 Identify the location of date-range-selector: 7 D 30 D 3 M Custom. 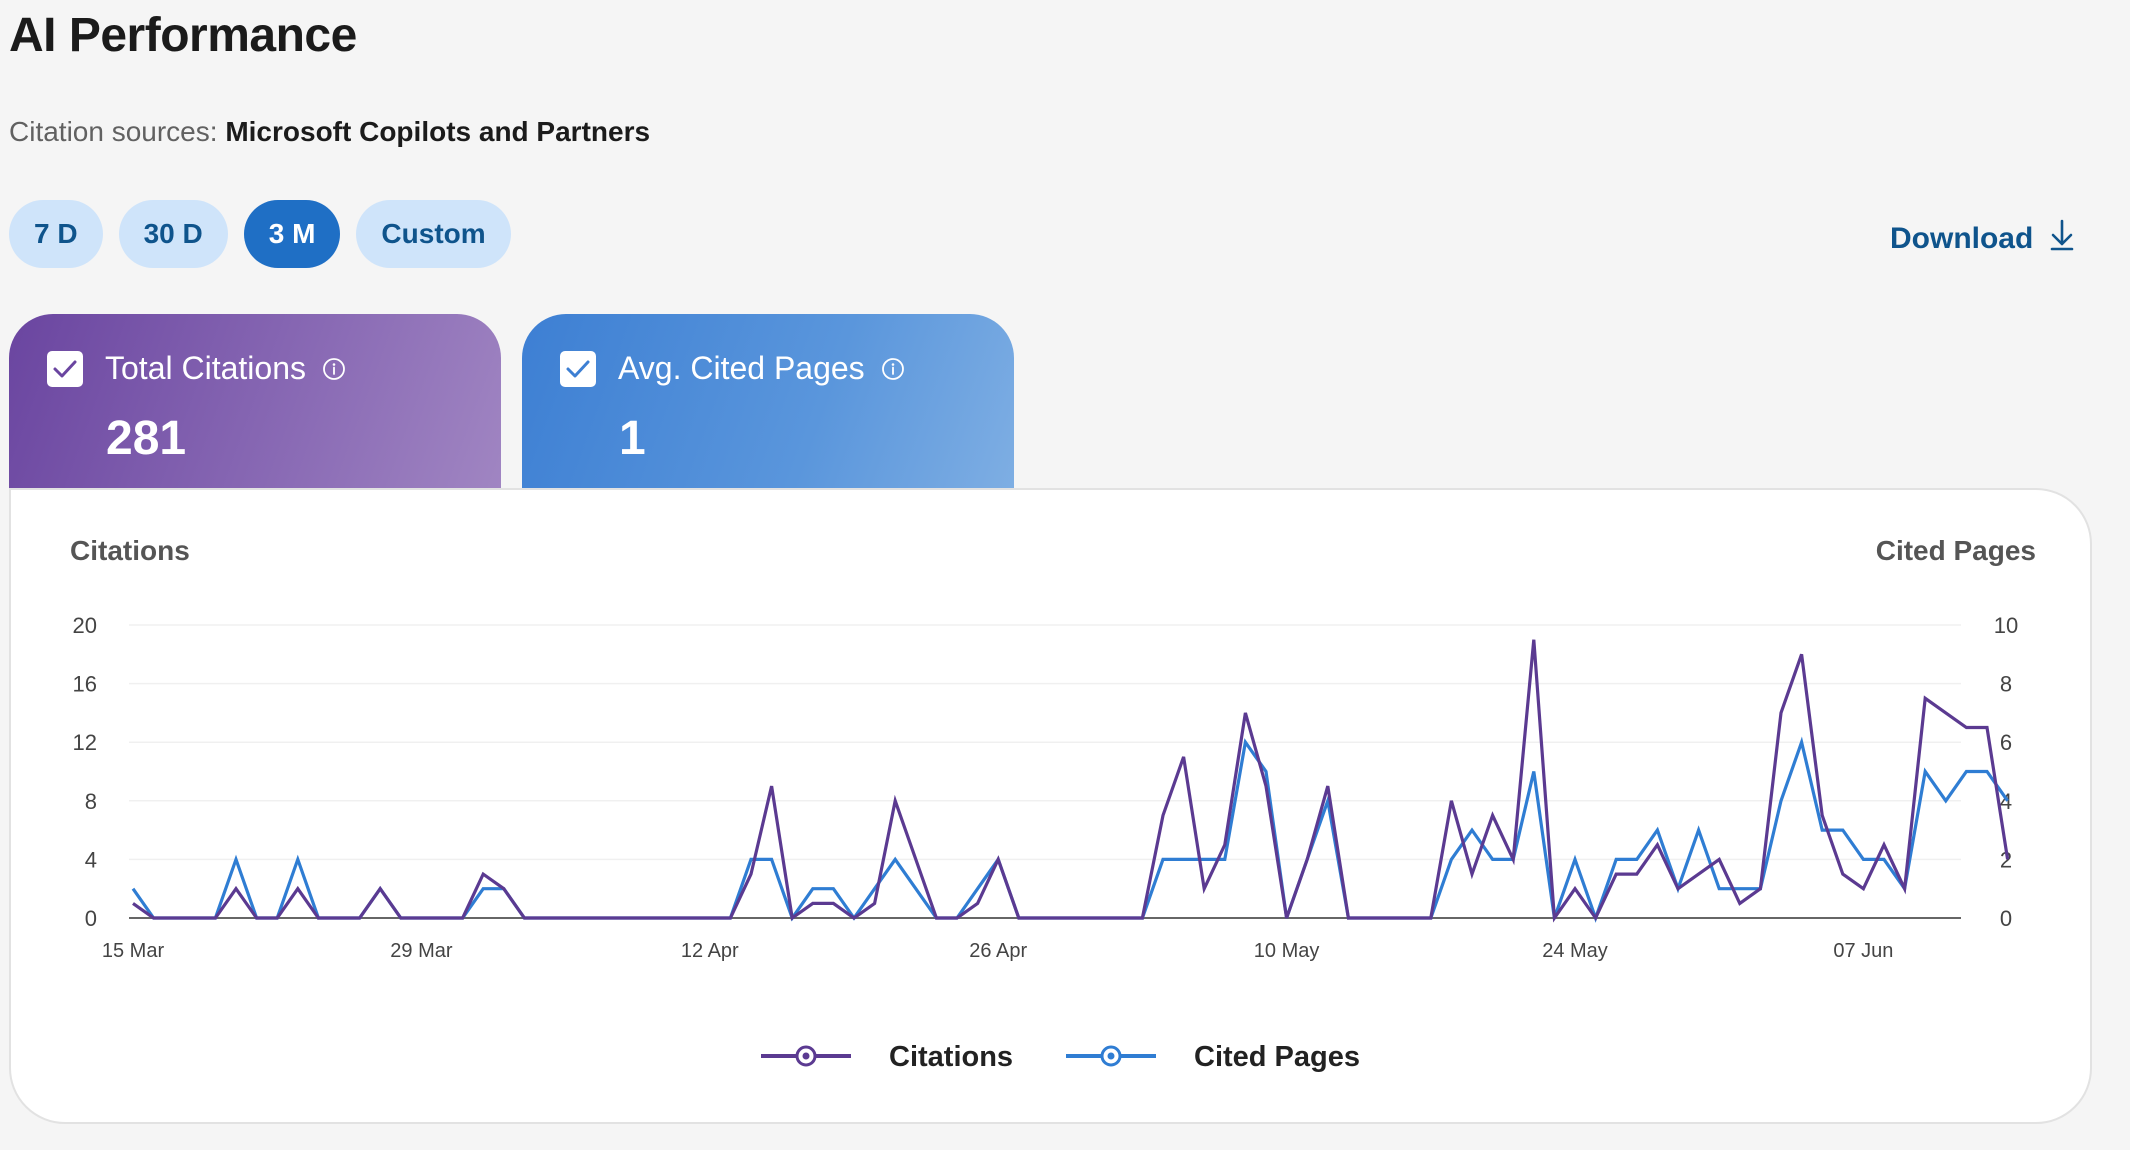
(260, 234).